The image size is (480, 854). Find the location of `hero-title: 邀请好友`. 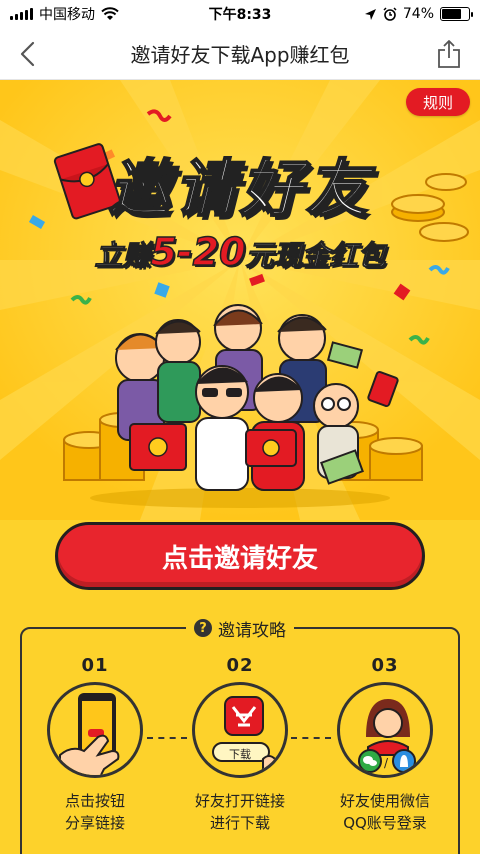

hero-title: 邀请好友 is located at coordinates (239, 188).